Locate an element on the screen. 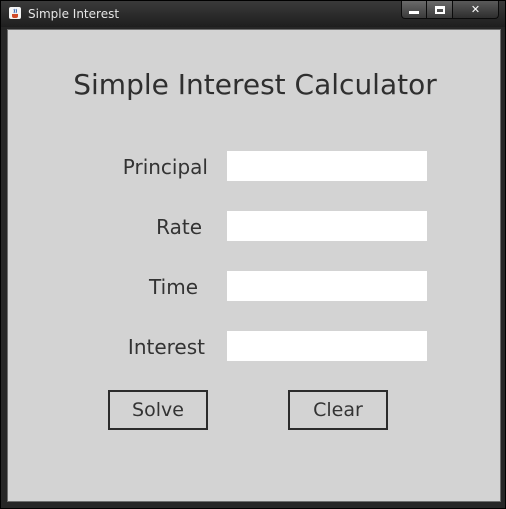 This screenshot has height=509, width=506. minimize-icon is located at coordinates (414, 12).